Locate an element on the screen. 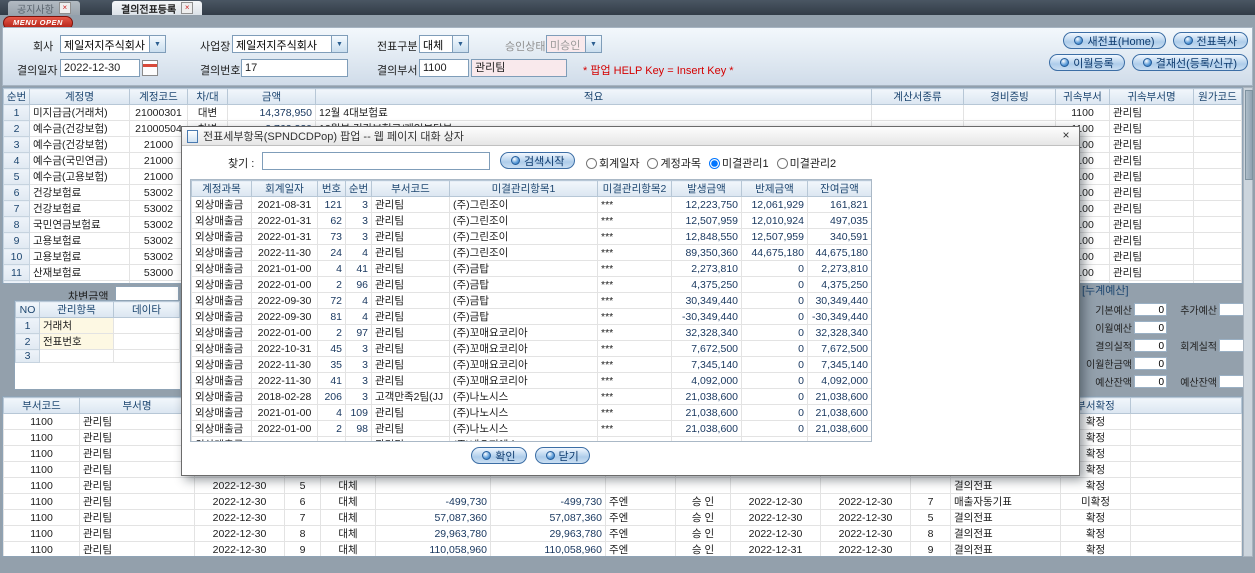  voucher-row: 1100 관리팀 2022-12-30 5 대체 결의전표 확정 is located at coordinates (622, 485).